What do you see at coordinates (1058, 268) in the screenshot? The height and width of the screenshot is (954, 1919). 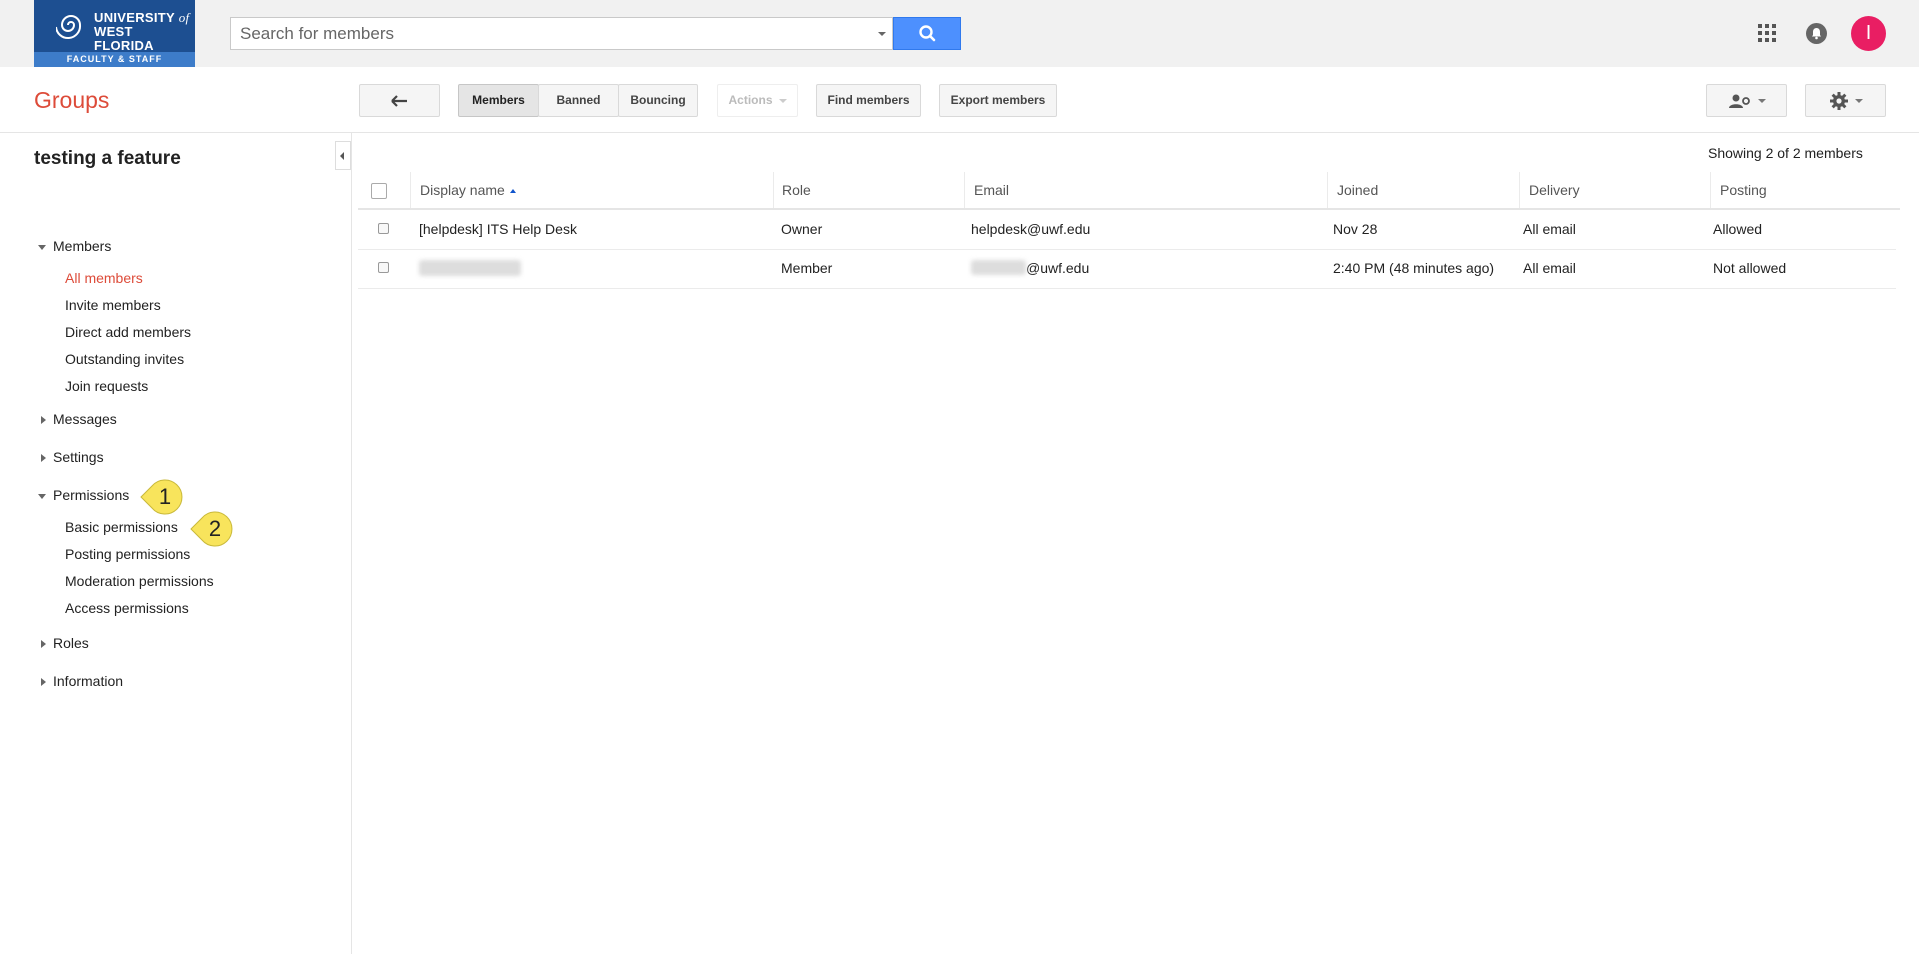 I see `cell-email-domain: @uwf.edu` at bounding box center [1058, 268].